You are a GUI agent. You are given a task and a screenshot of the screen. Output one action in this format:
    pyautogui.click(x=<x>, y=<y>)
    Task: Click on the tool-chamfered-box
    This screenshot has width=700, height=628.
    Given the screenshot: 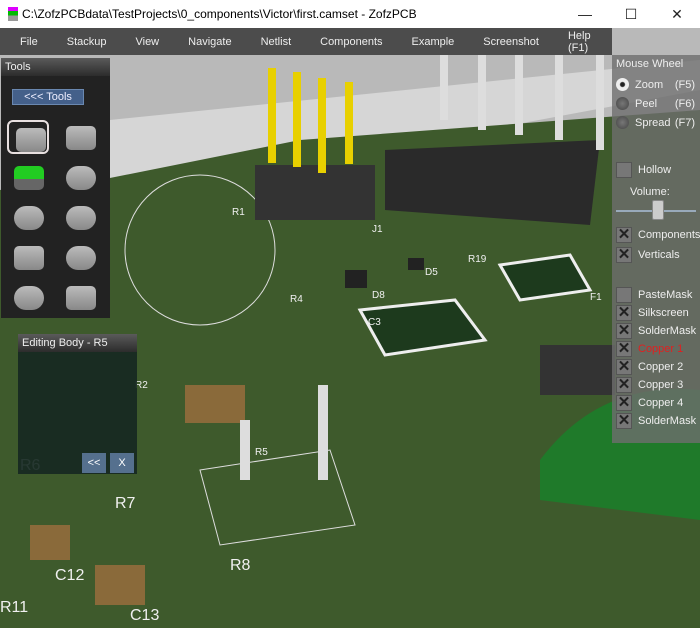 What is the action you would take?
    pyautogui.click(x=80, y=137)
    